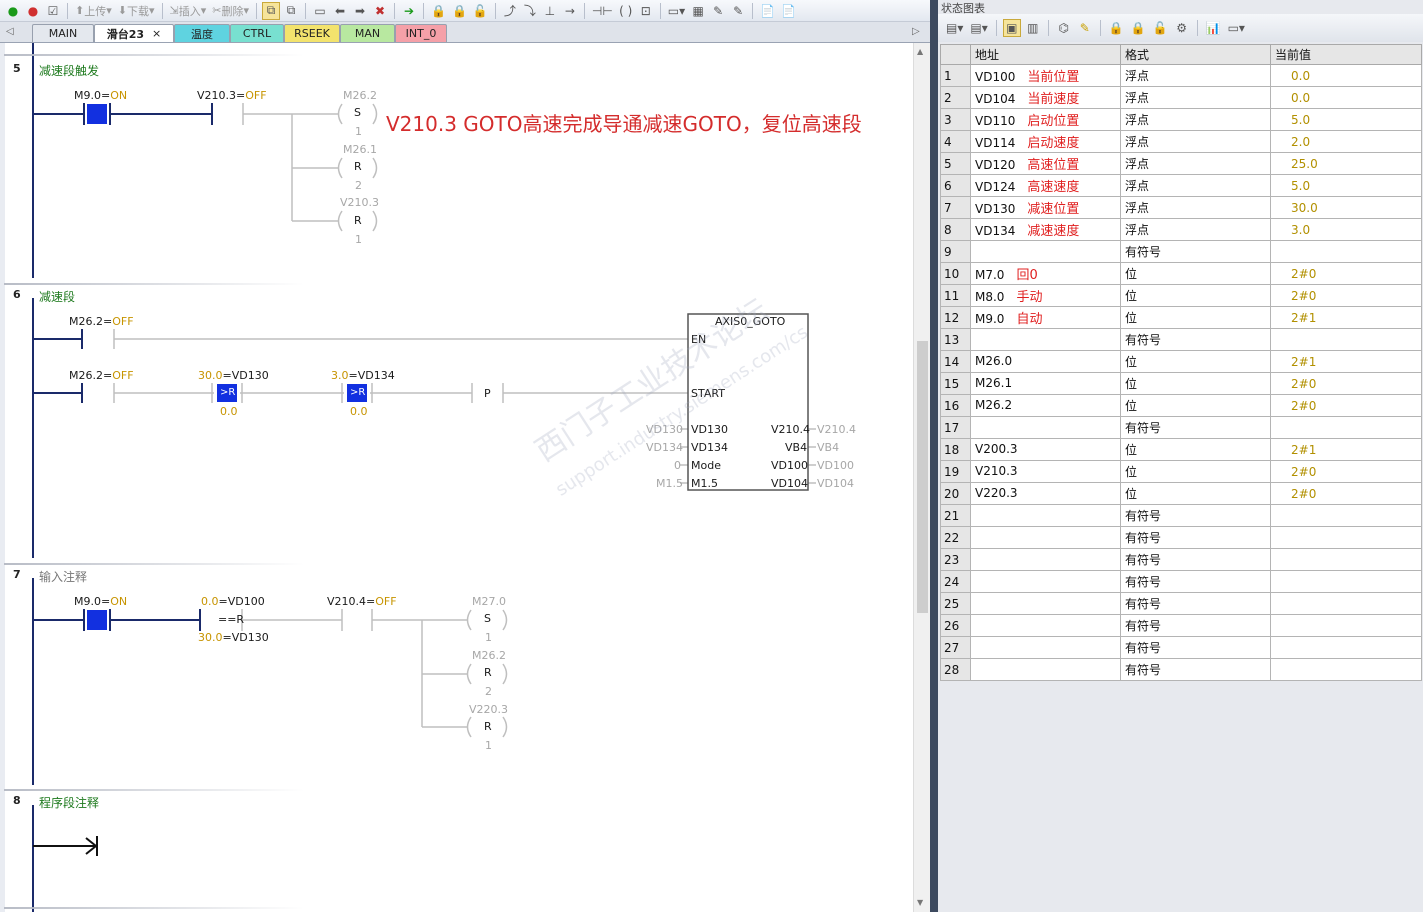  I want to click on table-row: 21 有符号, so click(1181, 515).